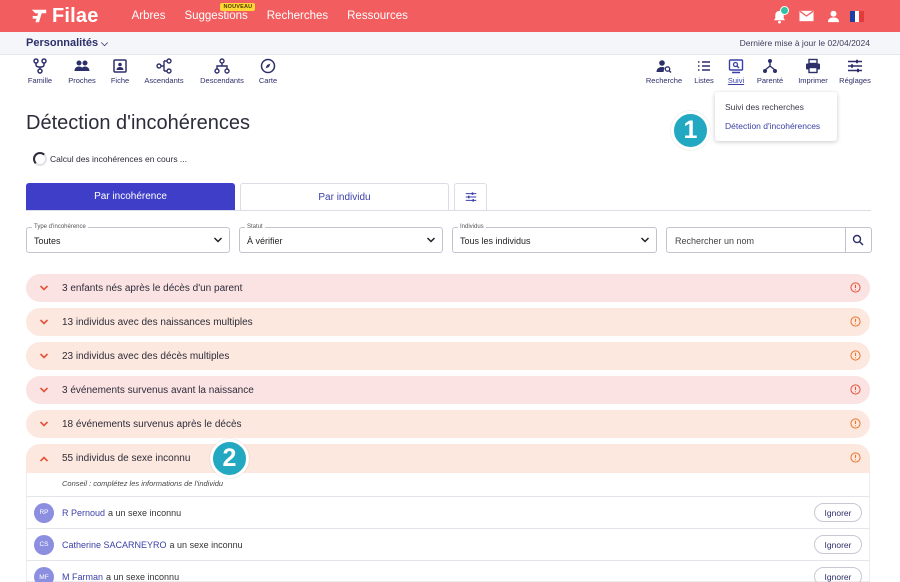  Describe the element at coordinates (736, 71) in the screenshot. I see `tool-suivi: Suivi` at that location.